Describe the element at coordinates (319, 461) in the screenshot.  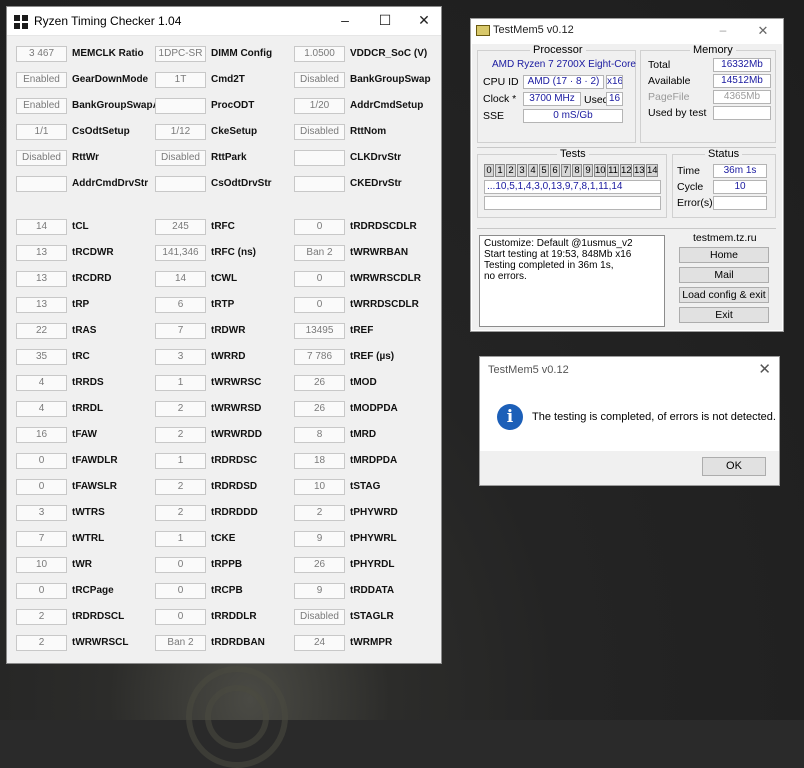
I see `timing-value: 18` at that location.